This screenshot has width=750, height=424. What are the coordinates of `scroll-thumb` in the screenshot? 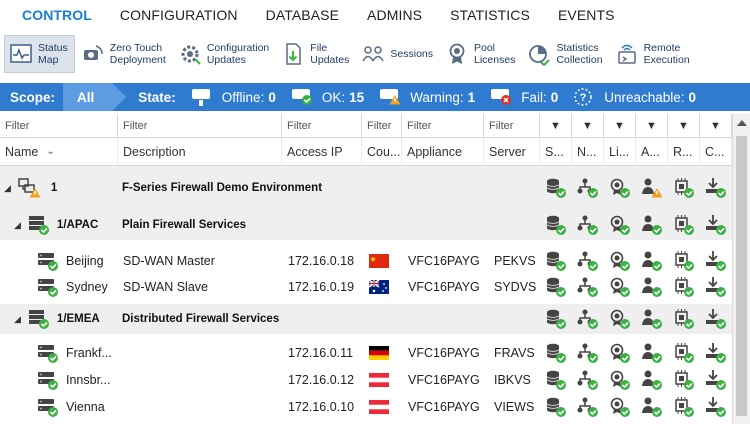 It's located at (741, 276).